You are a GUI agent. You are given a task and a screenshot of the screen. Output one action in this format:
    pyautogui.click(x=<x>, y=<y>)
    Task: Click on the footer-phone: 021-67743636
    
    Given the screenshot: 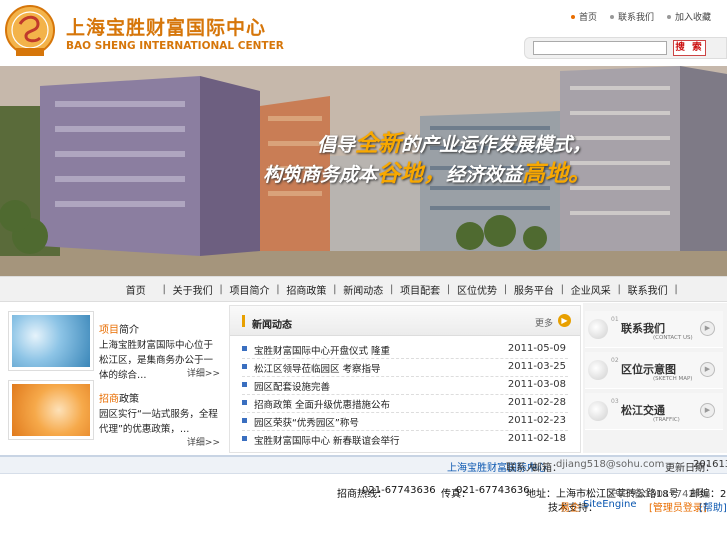 What is the action you would take?
    pyautogui.click(x=399, y=490)
    